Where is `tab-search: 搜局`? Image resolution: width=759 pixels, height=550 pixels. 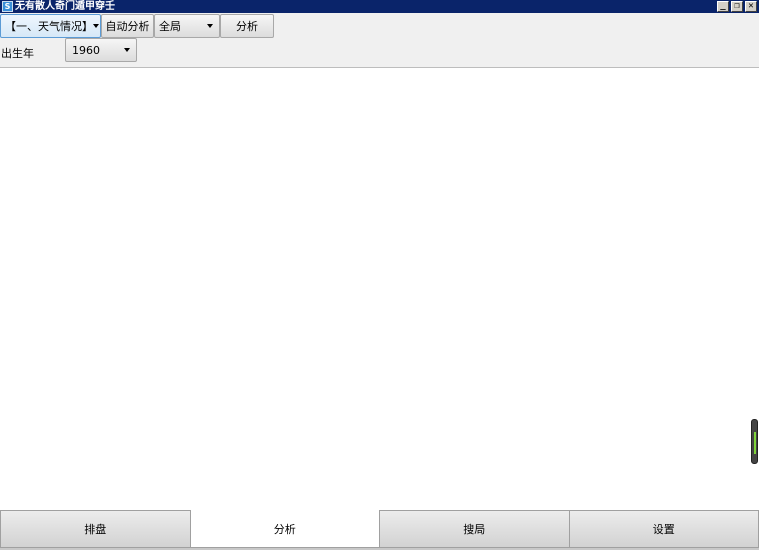 tab-search: 搜局 is located at coordinates (474, 529).